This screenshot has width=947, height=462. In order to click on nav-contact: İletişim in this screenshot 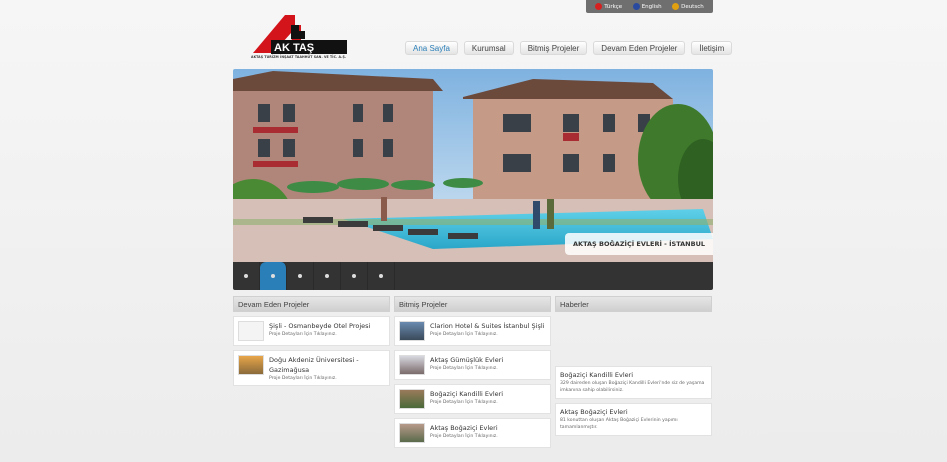, I will do `click(712, 48)`.